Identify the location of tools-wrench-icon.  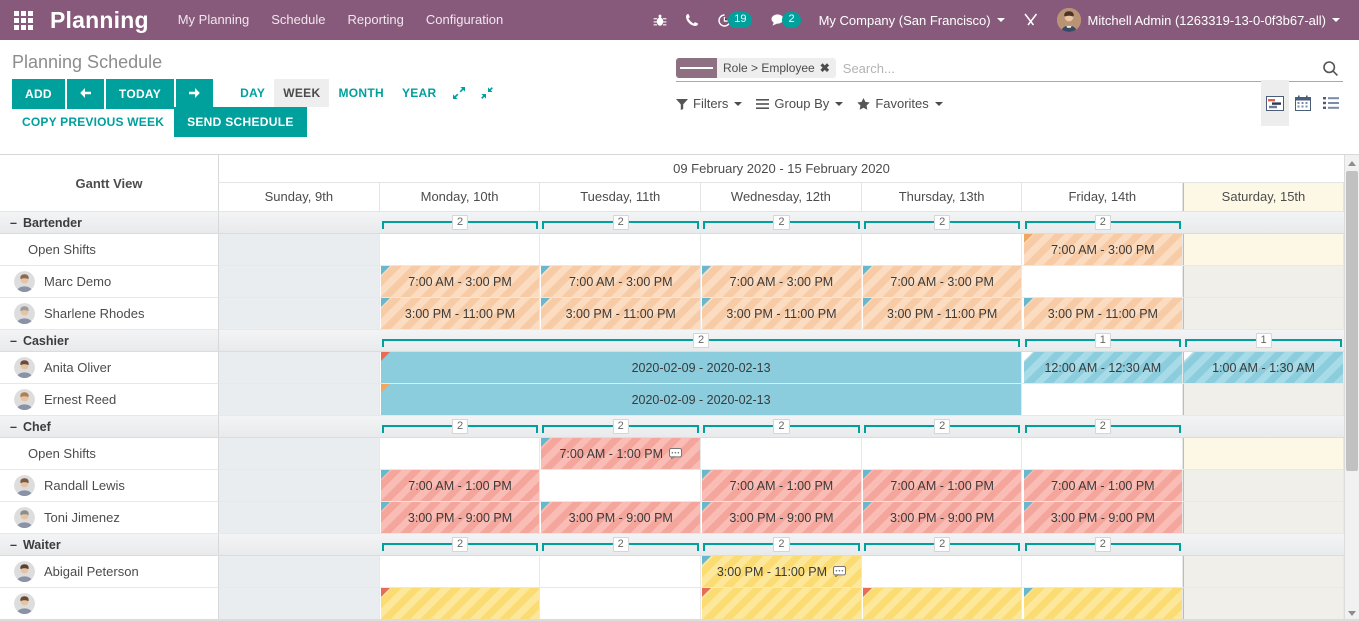
(1031, 20).